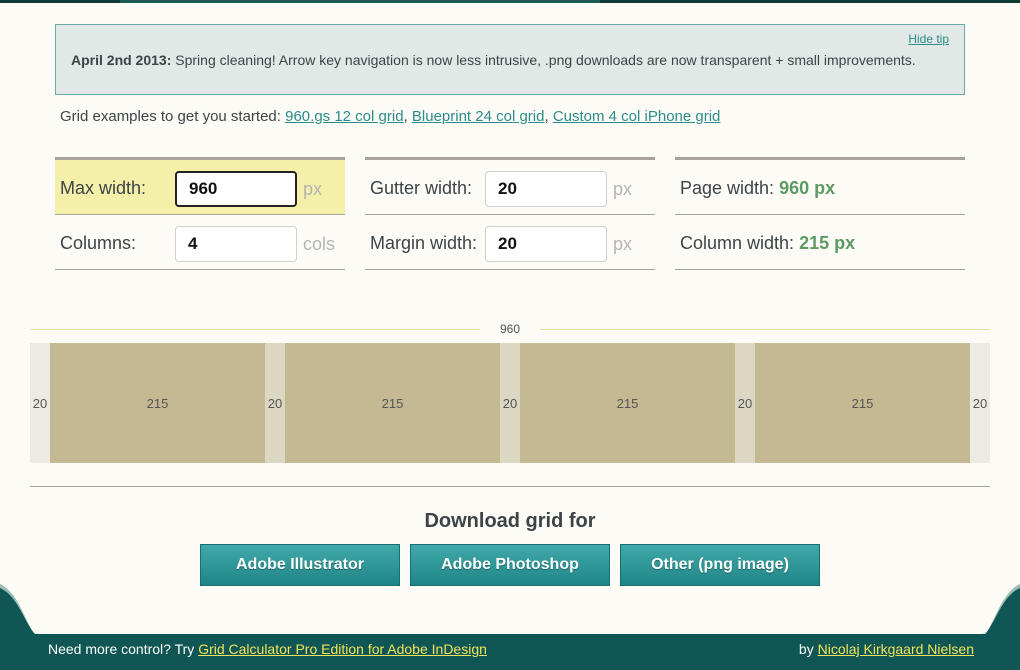 The width and height of the screenshot is (1020, 670). I want to click on page-width-result: Page width: 960 px, so click(757, 188).